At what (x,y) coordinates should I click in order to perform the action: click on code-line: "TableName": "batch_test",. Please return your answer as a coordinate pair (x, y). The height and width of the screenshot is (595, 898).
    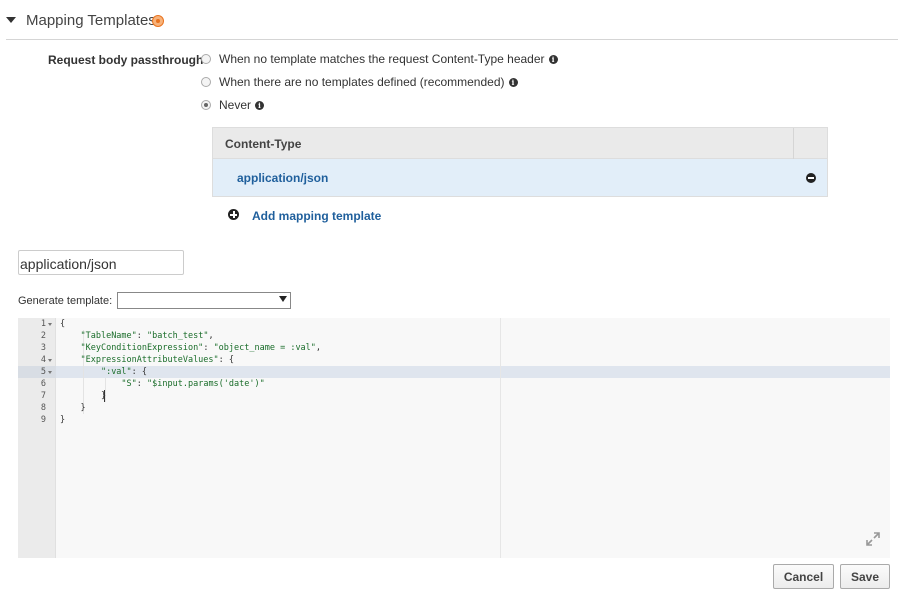
    Looking at the image, I should click on (147, 336).